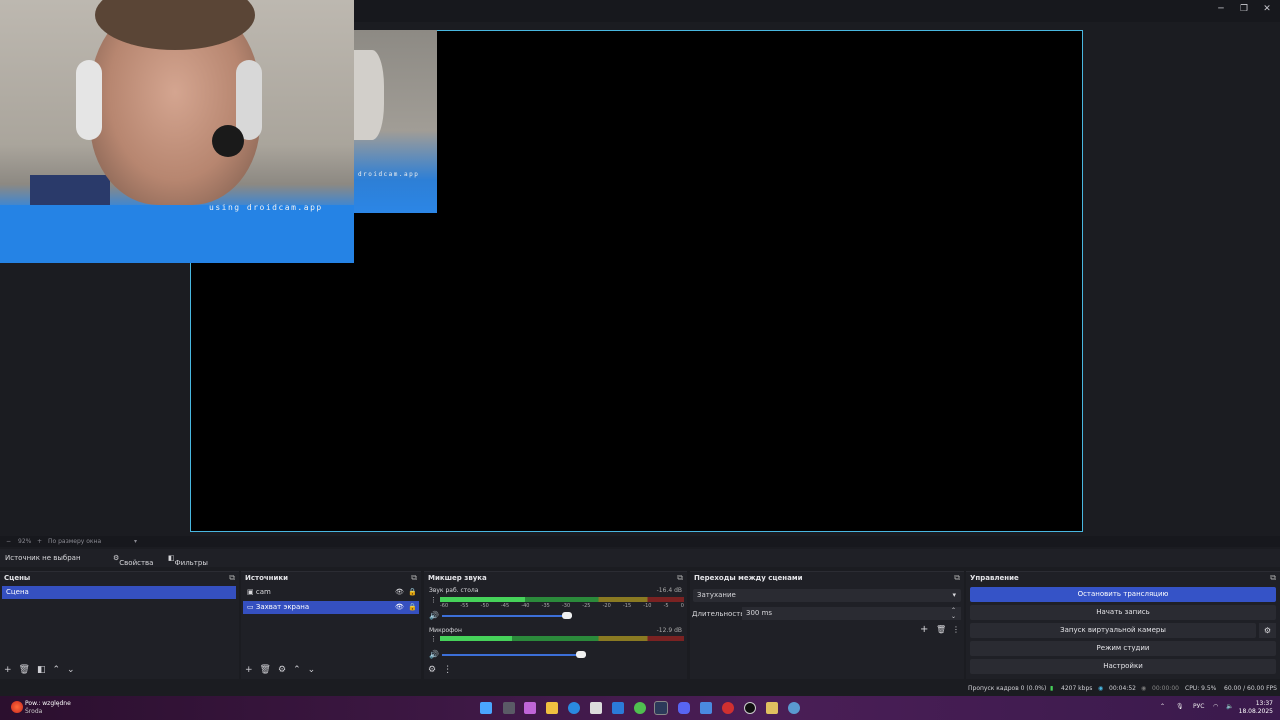 Image resolution: width=1280 pixels, height=720 pixels. I want to click on mixer-title: Микшер звука, so click(457, 578).